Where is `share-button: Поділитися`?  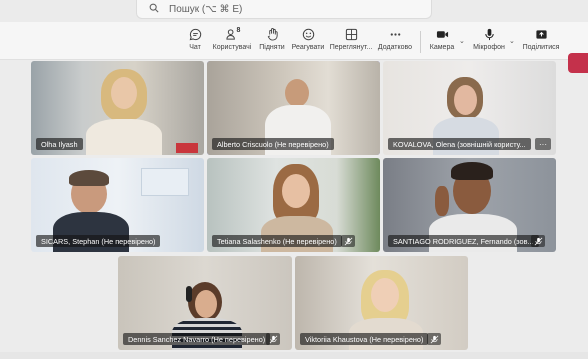
share-button: Поділитися is located at coordinates (541, 42).